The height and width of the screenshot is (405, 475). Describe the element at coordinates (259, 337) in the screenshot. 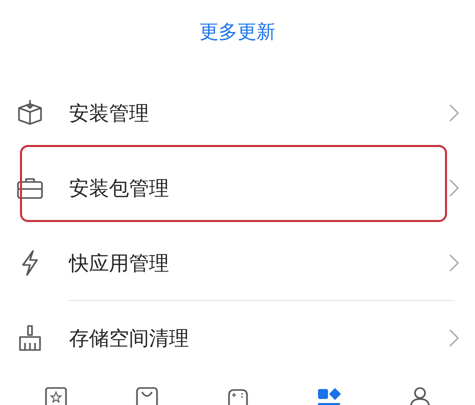

I see `menu-item-label: 存储空间清理` at that location.